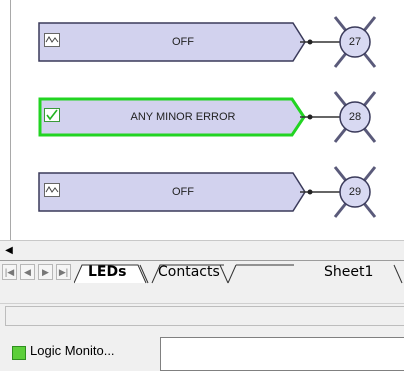 This screenshot has width=404, height=371. What do you see at coordinates (202, 250) in the screenshot?
I see `horizontal-scrollbar: ◀` at bounding box center [202, 250].